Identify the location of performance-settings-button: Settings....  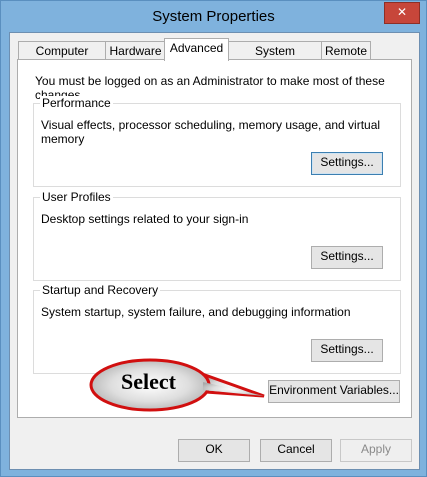
(347, 163).